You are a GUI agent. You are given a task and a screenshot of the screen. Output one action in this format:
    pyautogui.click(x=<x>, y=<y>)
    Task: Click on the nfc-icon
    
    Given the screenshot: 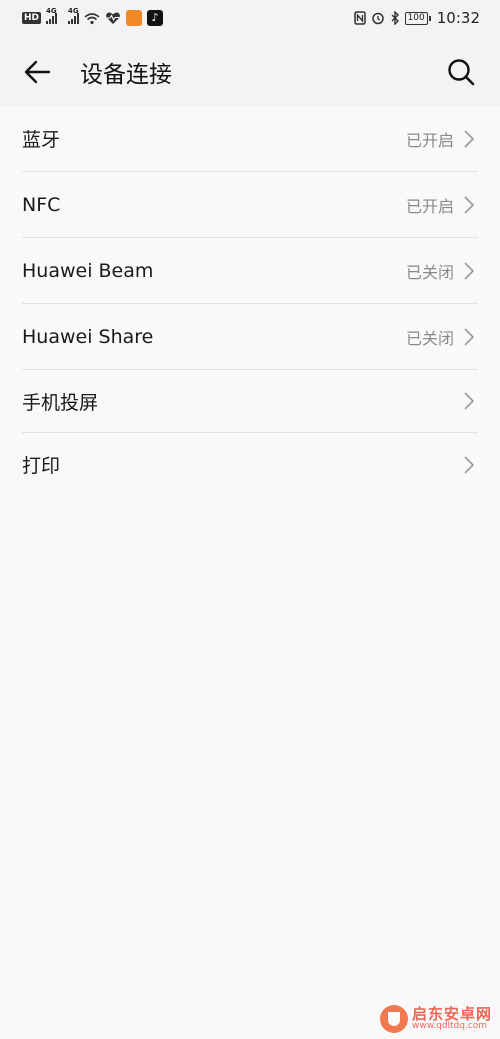 What is the action you would take?
    pyautogui.click(x=359, y=18)
    